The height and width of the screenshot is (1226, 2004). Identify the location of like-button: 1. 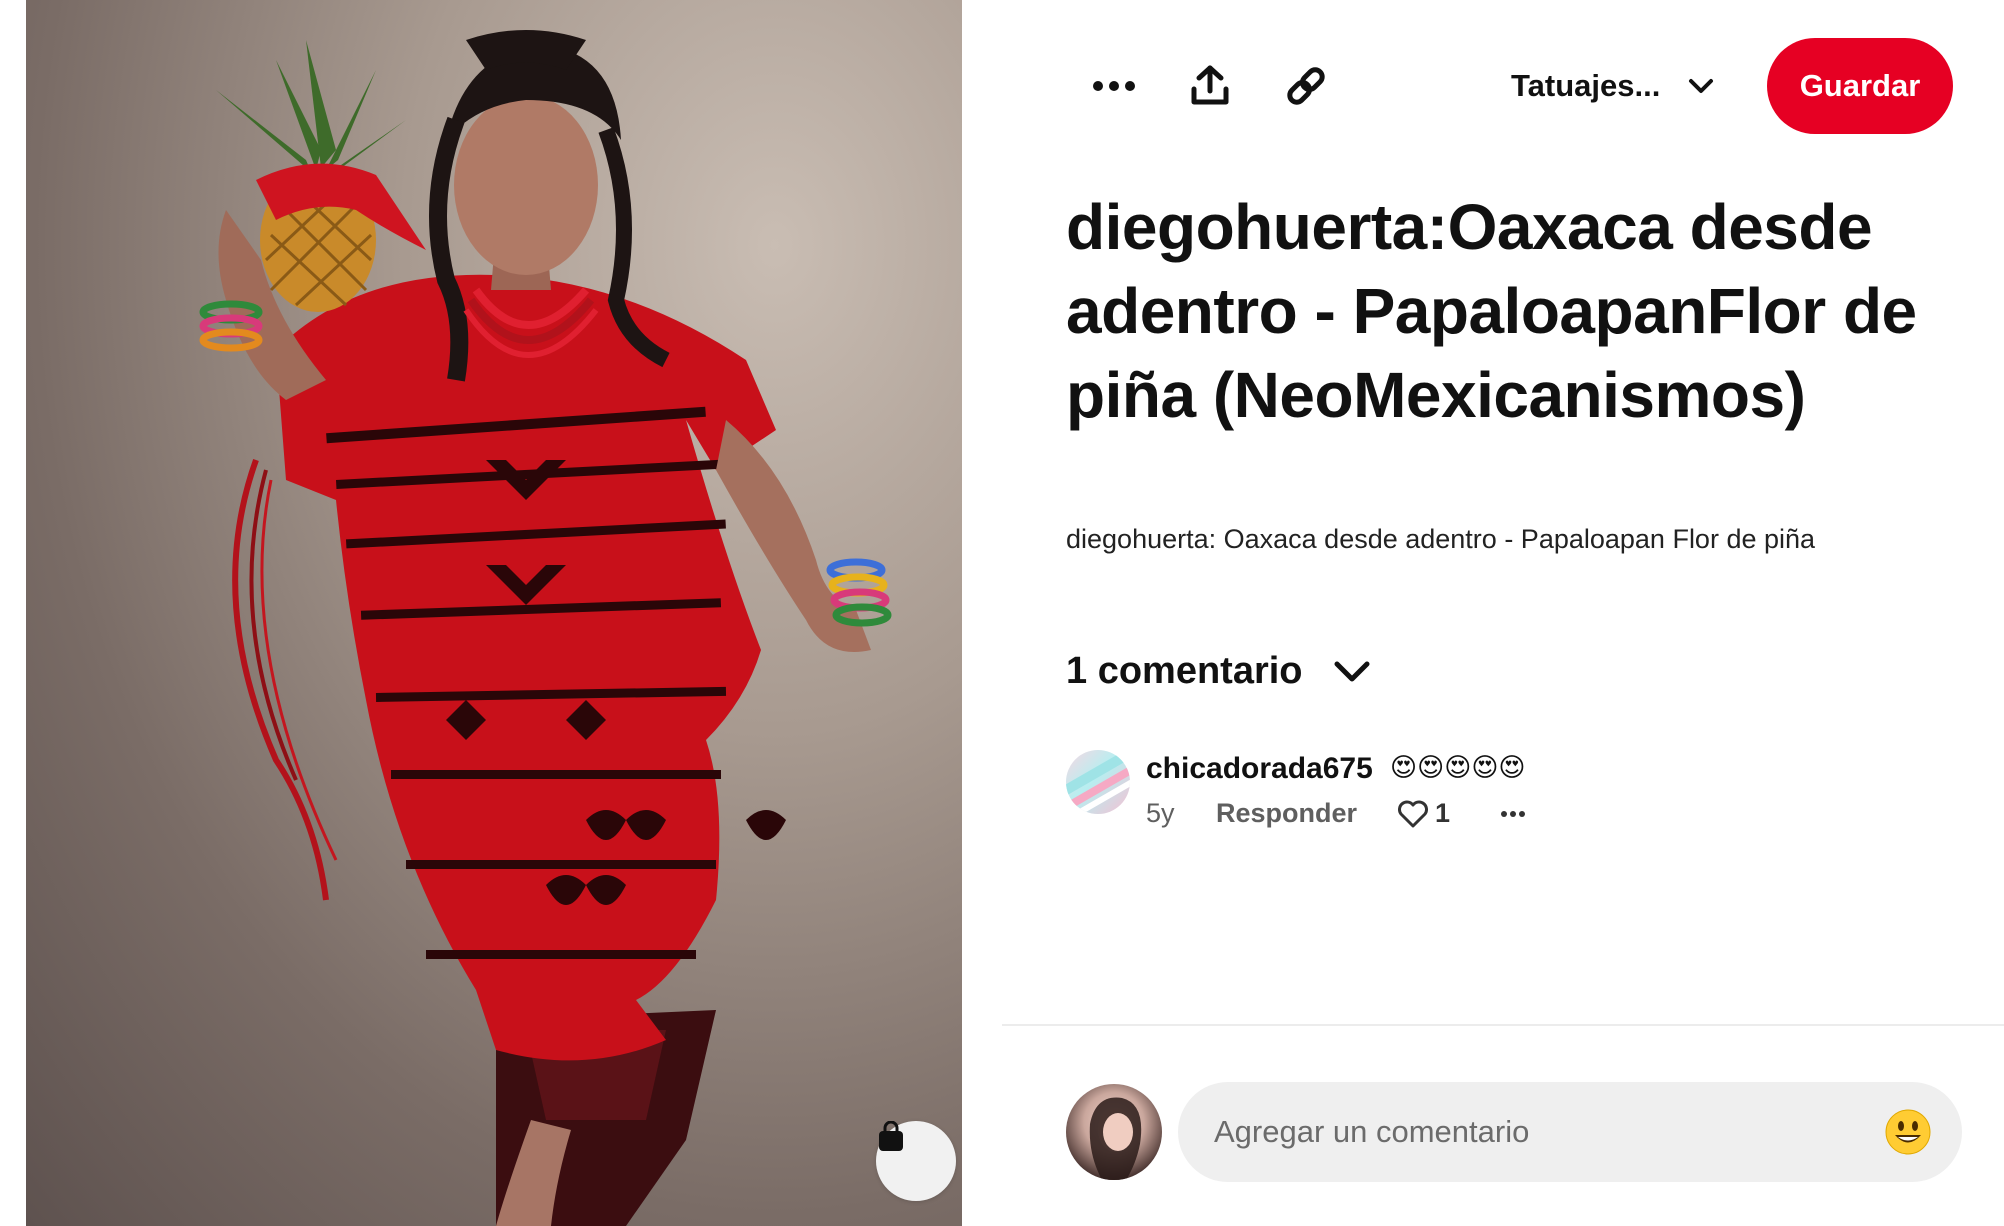
(1423, 813).